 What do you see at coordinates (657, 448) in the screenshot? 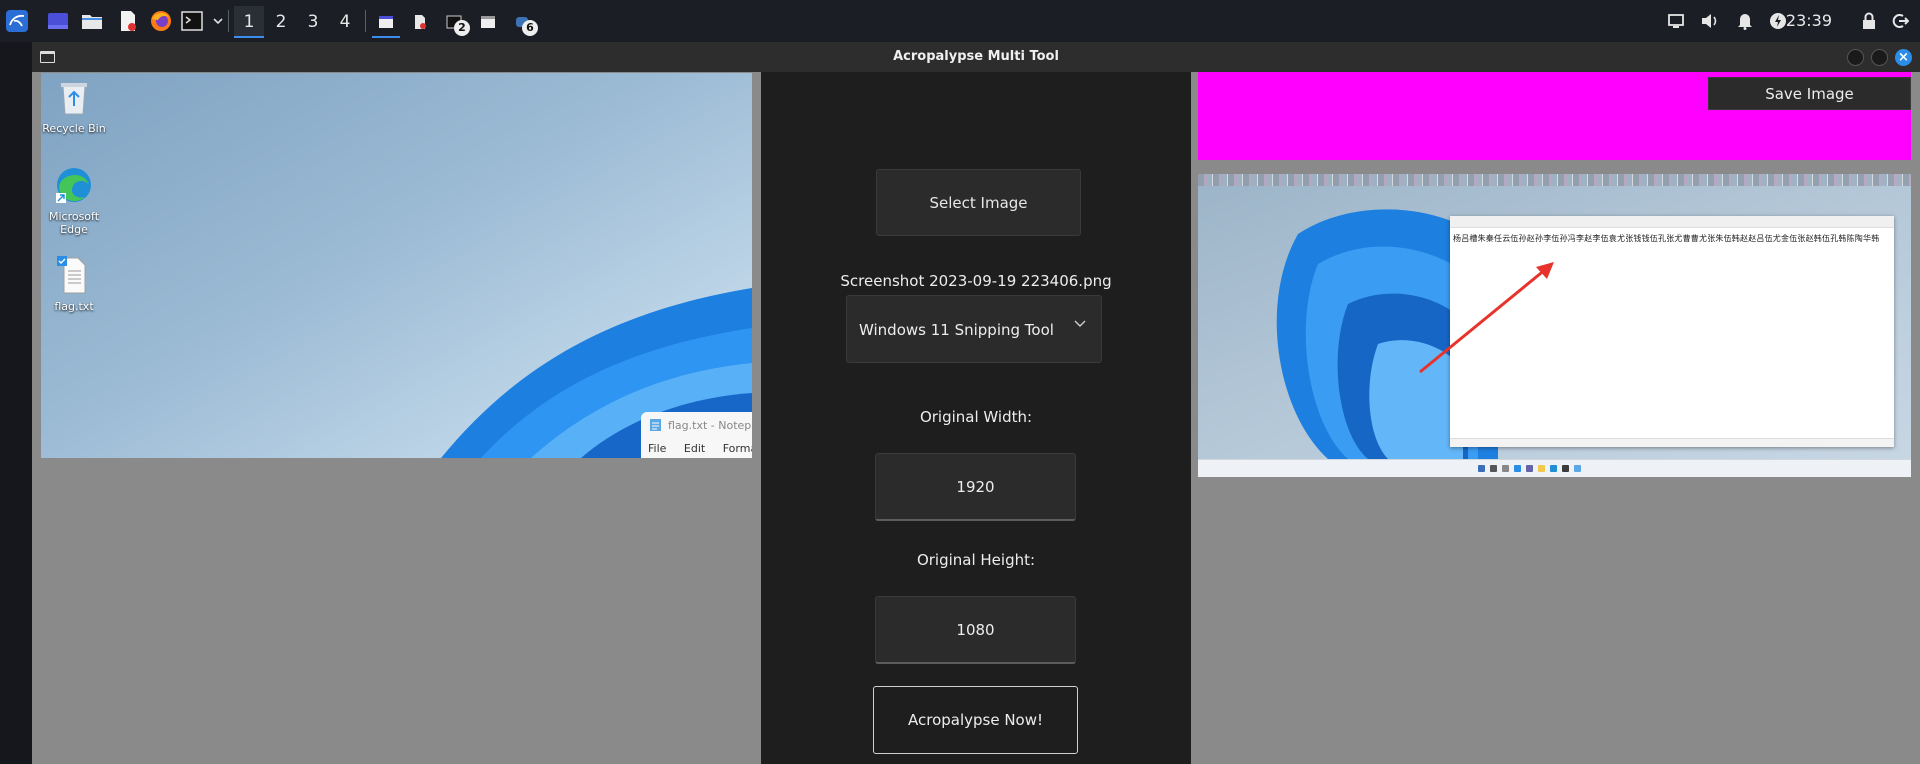
I see `notepad-menu-file: File` at bounding box center [657, 448].